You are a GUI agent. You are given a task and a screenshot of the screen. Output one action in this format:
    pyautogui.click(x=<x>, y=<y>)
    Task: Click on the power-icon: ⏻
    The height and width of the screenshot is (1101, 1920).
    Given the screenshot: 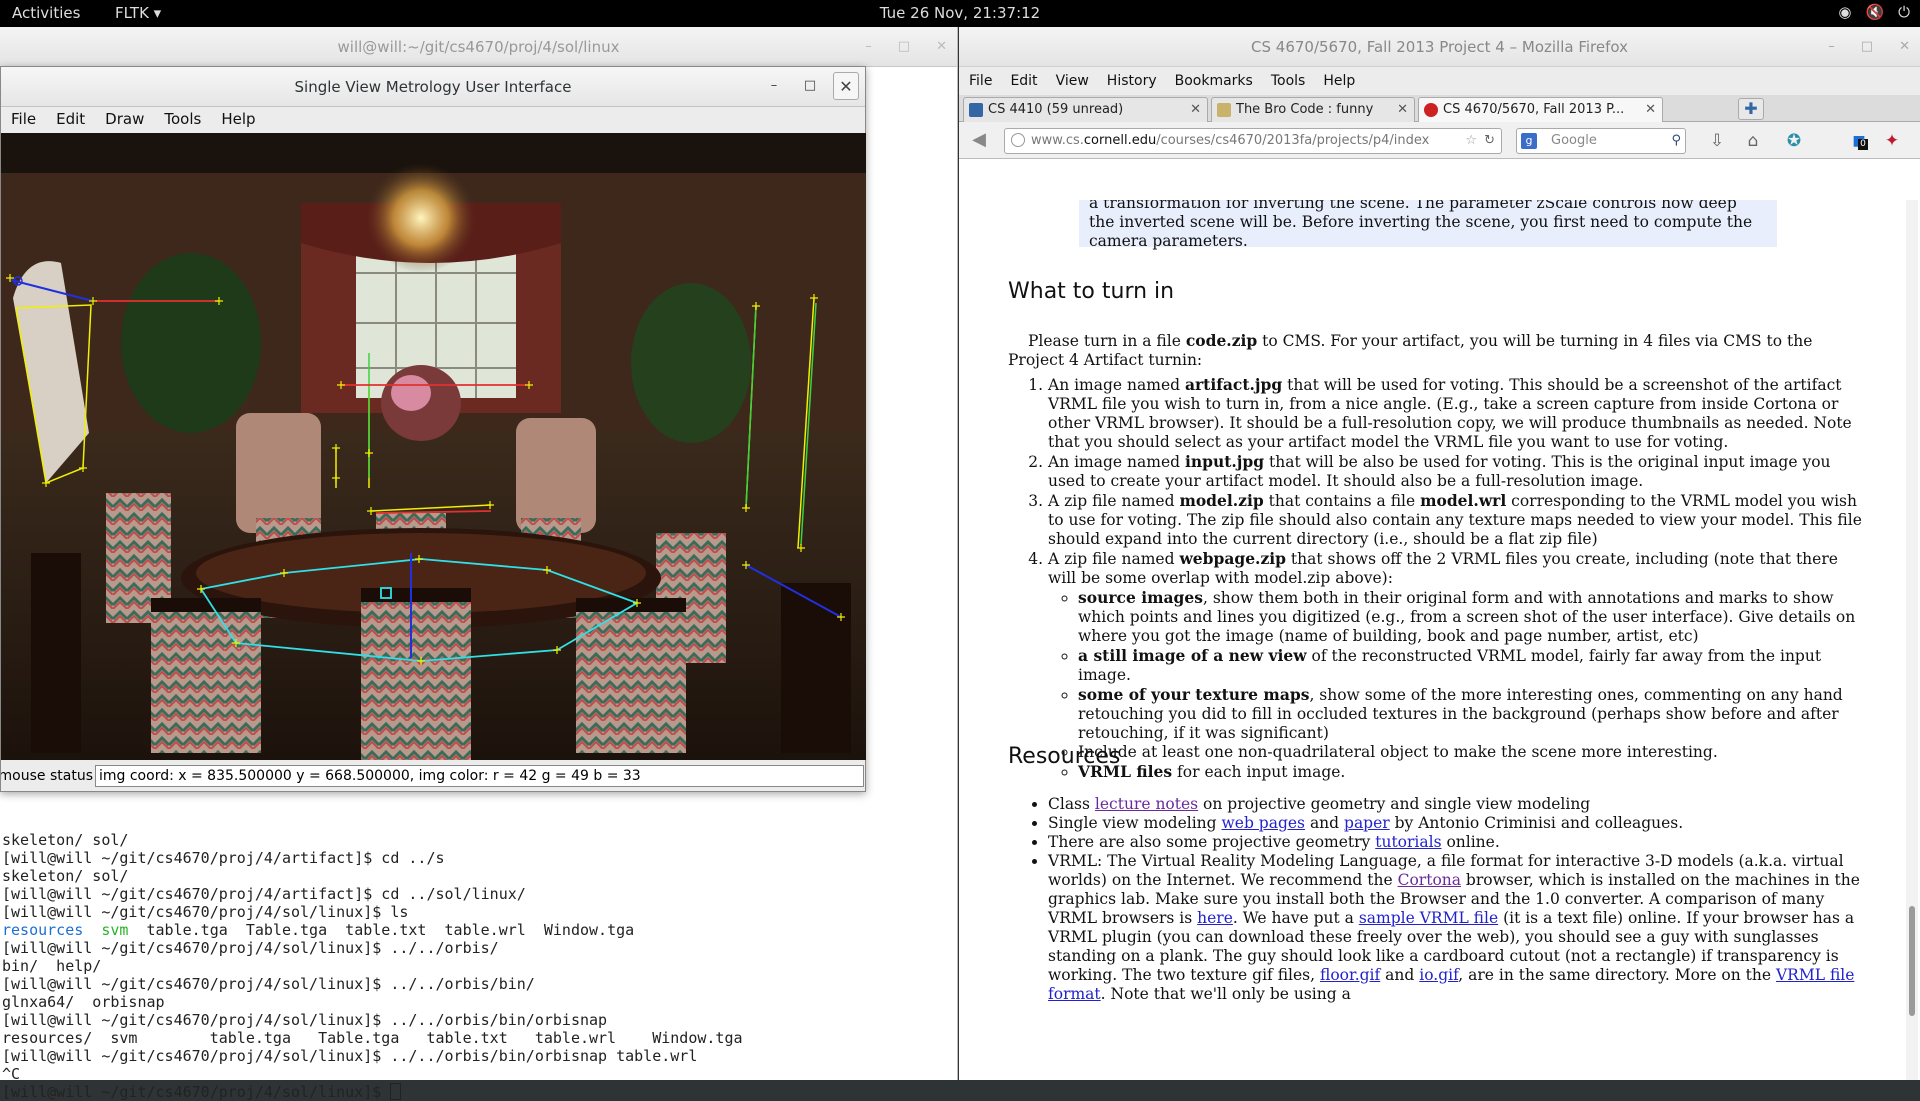 What is the action you would take?
    pyautogui.click(x=1904, y=12)
    